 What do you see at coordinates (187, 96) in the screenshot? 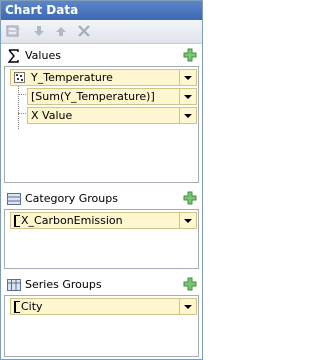
I see `y-value-dropdown` at bounding box center [187, 96].